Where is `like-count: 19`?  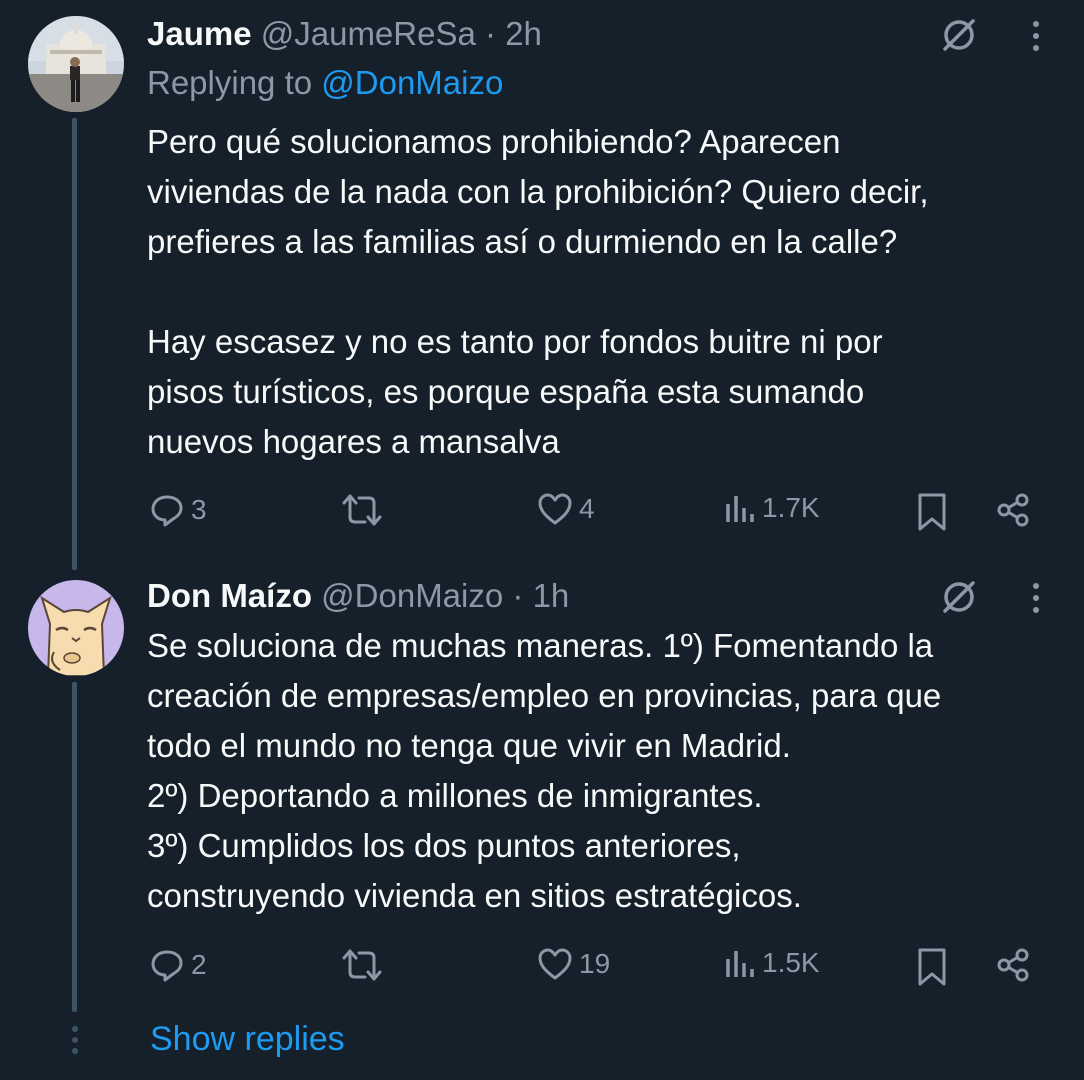
like-count: 19 is located at coordinates (595, 963).